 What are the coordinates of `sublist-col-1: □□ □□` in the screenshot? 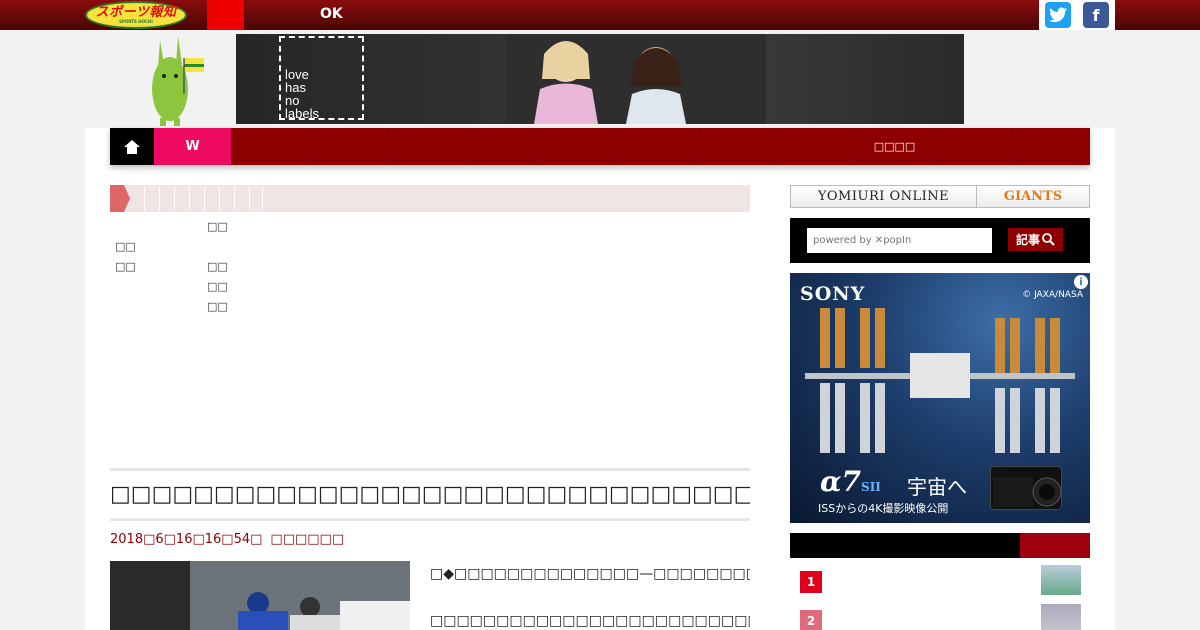 It's located at (125, 247).